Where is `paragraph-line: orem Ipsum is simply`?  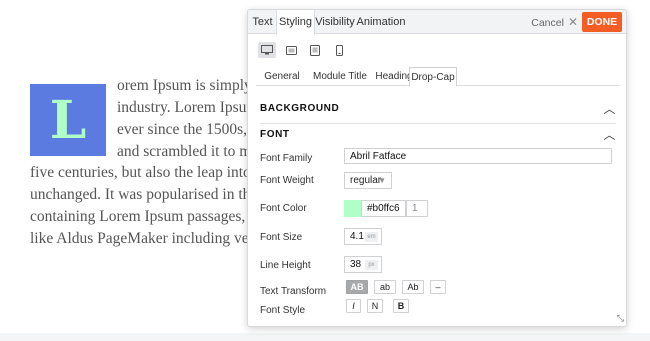 paragraph-line: orem Ipsum is simply is located at coordinates (184, 85).